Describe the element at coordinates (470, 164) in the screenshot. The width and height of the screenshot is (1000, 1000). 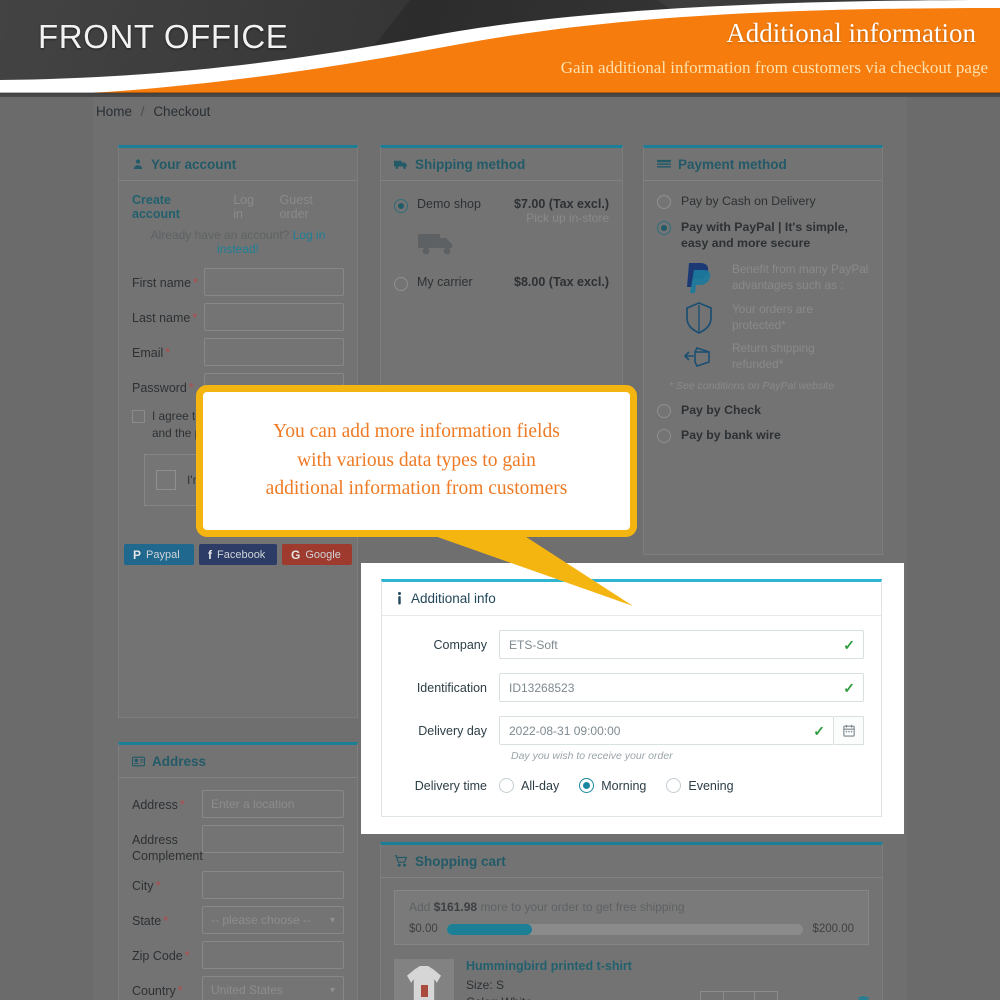
I see `shipping-method-title: Shipping method` at that location.